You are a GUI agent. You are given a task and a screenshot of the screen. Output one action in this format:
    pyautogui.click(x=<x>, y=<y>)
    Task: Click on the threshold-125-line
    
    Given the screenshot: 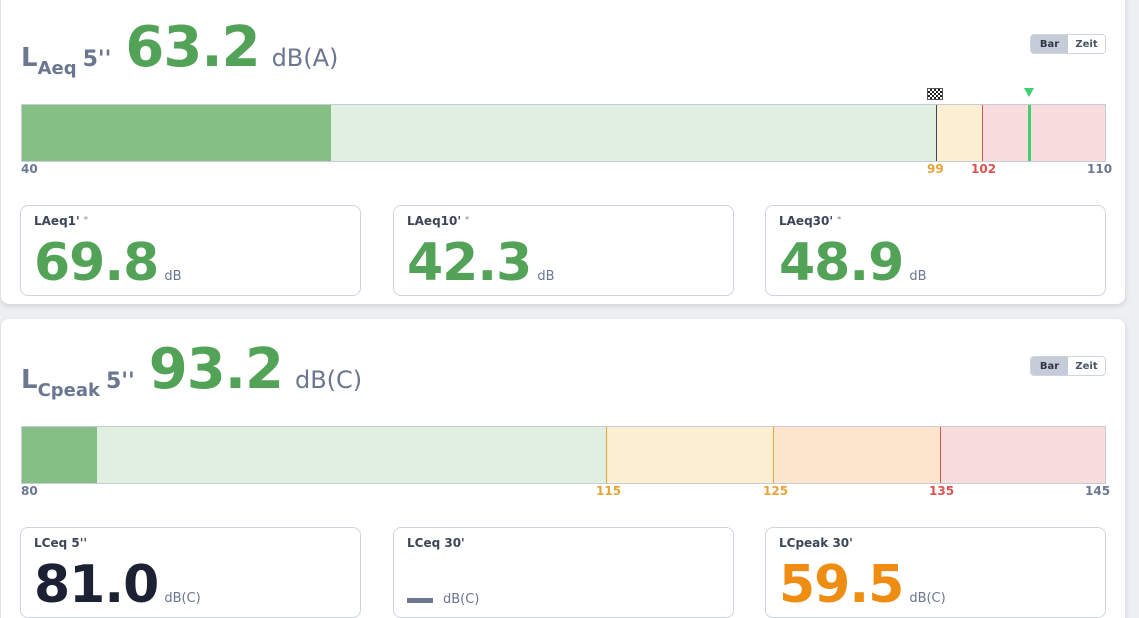 What is the action you would take?
    pyautogui.click(x=773, y=455)
    